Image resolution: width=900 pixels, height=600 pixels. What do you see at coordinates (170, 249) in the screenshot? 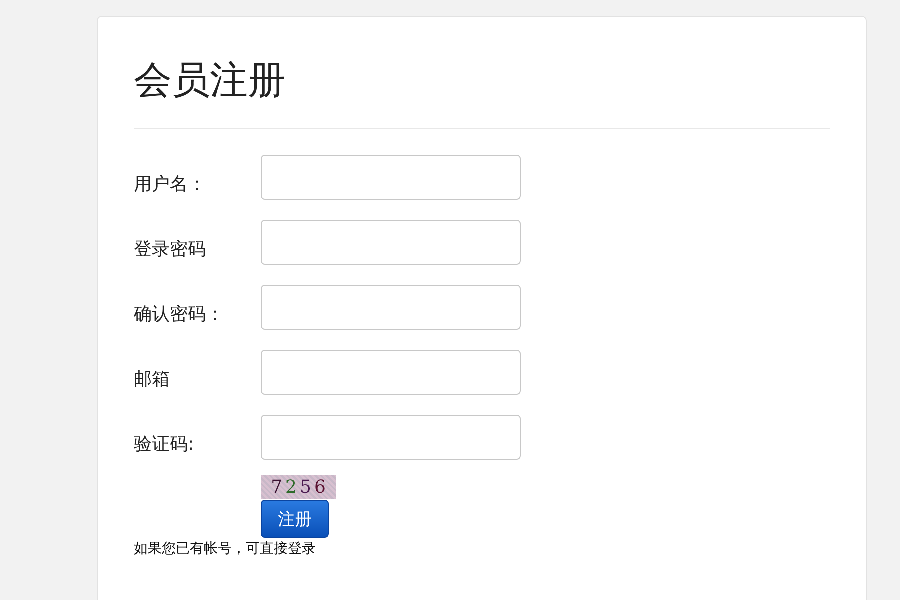
I see `field-label: 登录密码` at bounding box center [170, 249].